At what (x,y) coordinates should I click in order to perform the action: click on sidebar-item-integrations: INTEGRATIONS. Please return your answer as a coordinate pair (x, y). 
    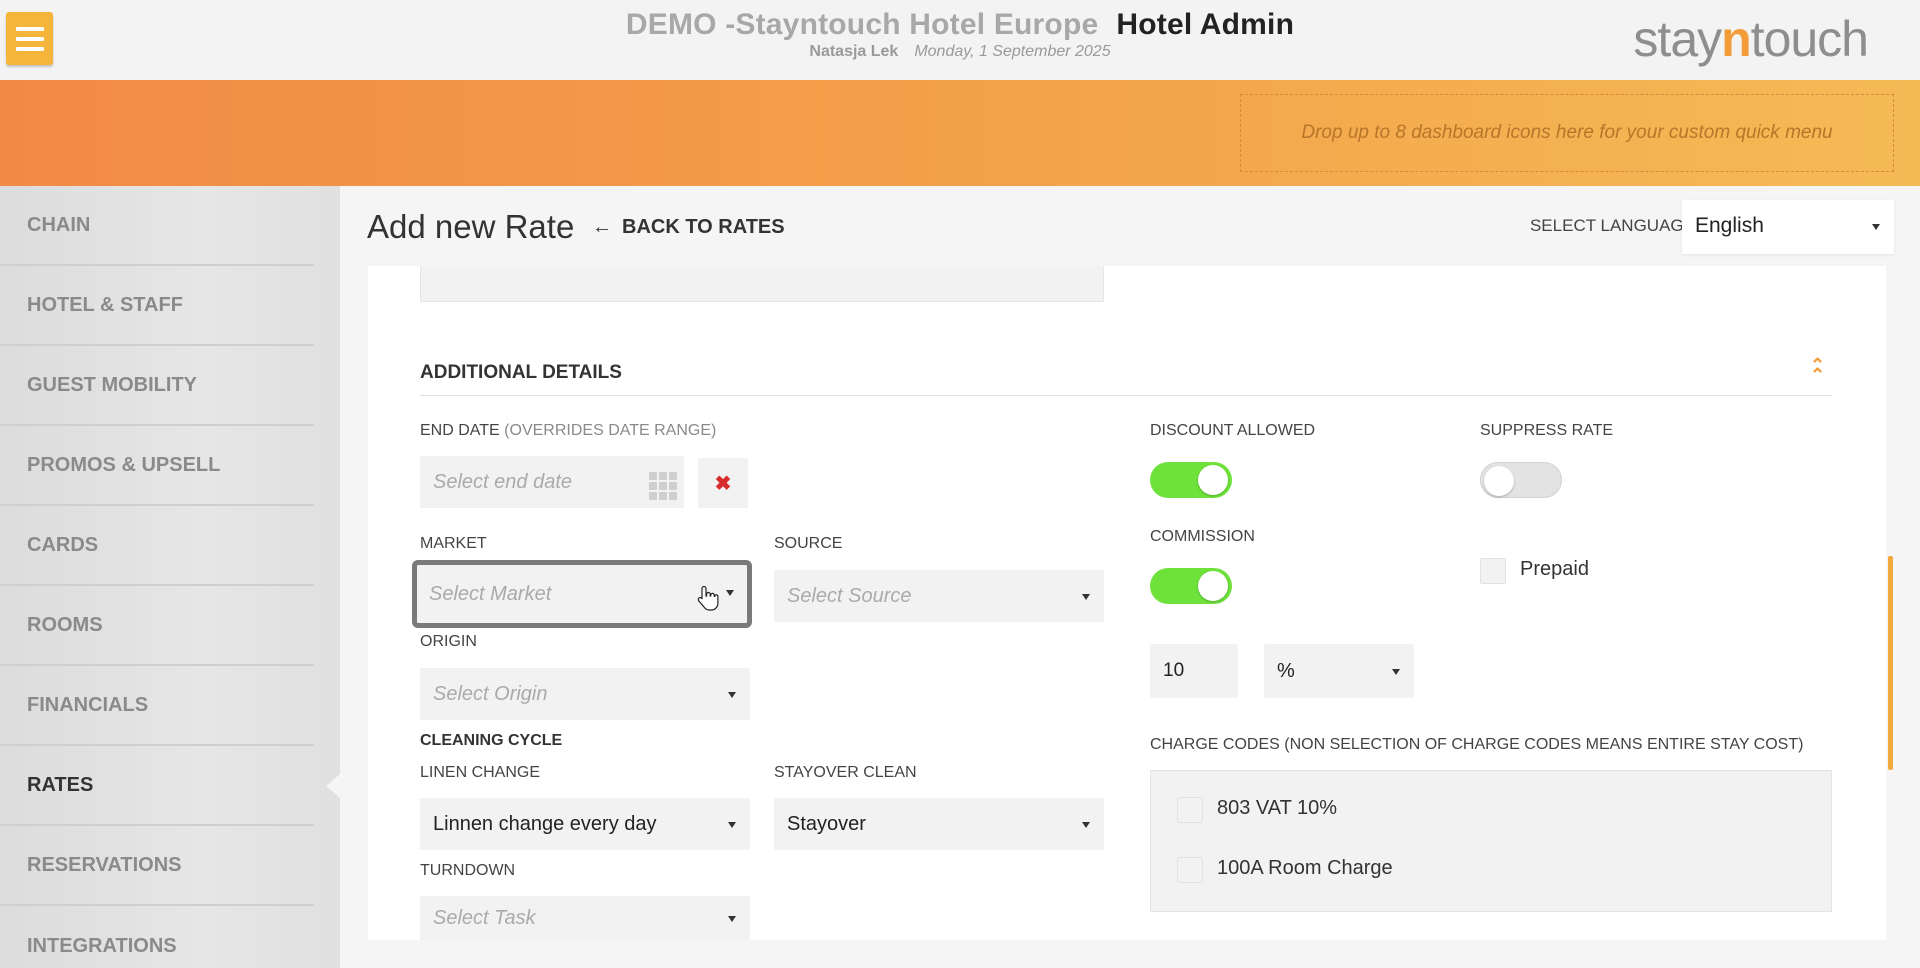
    Looking at the image, I should click on (157, 937).